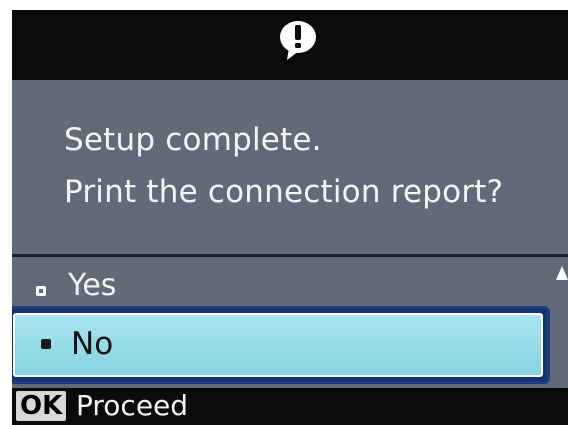 The image size is (568, 425). I want to click on scrollbar, so click(562, 325).